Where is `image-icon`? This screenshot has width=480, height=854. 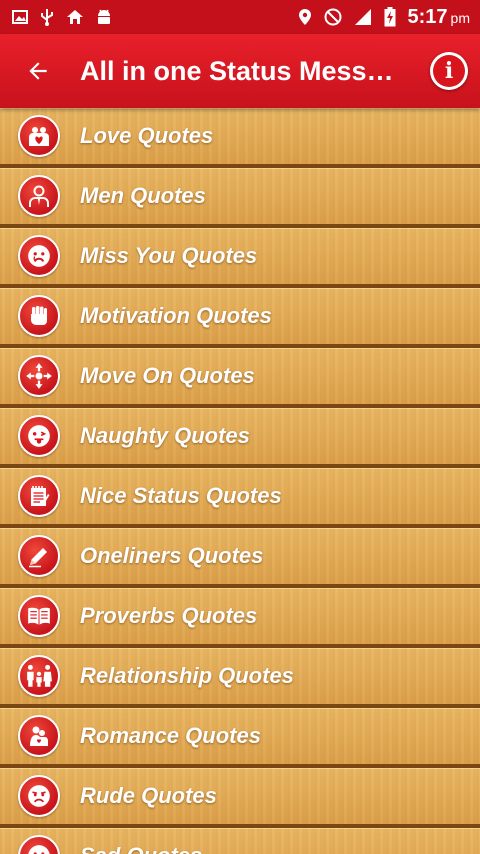
image-icon is located at coordinates (20, 17).